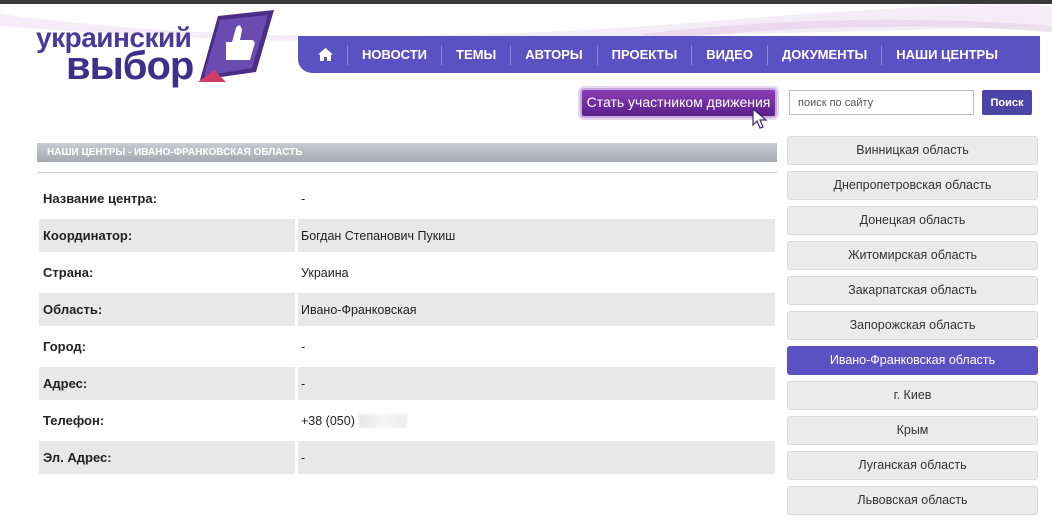 This screenshot has height=521, width=1052. What do you see at coordinates (74, 420) in the screenshot?
I see `info-label: Телефон:` at bounding box center [74, 420].